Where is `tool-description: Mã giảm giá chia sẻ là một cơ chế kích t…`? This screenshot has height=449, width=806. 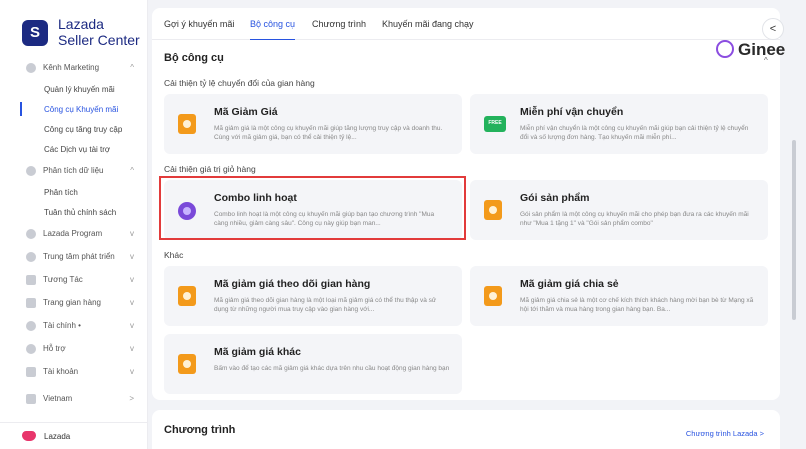
tool-description: Mã giảm giá chia sẻ là một cơ chế kích t… is located at coordinates (637, 305).